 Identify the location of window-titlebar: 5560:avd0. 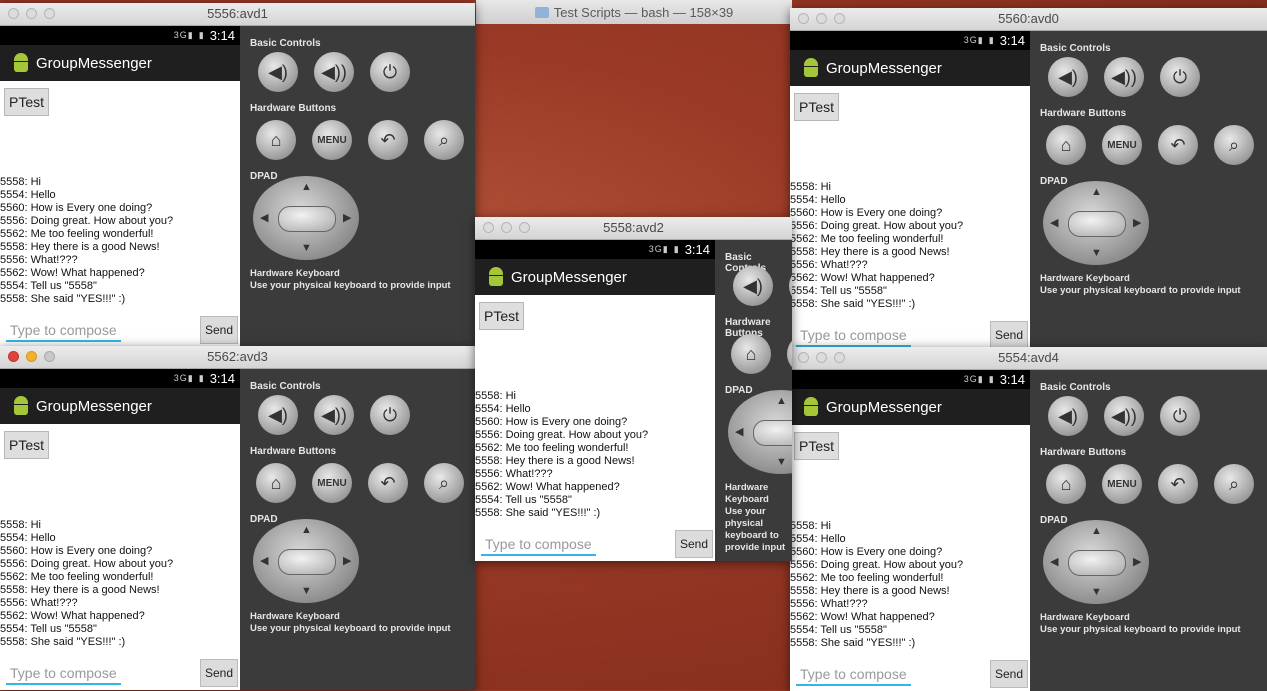
(1028, 19).